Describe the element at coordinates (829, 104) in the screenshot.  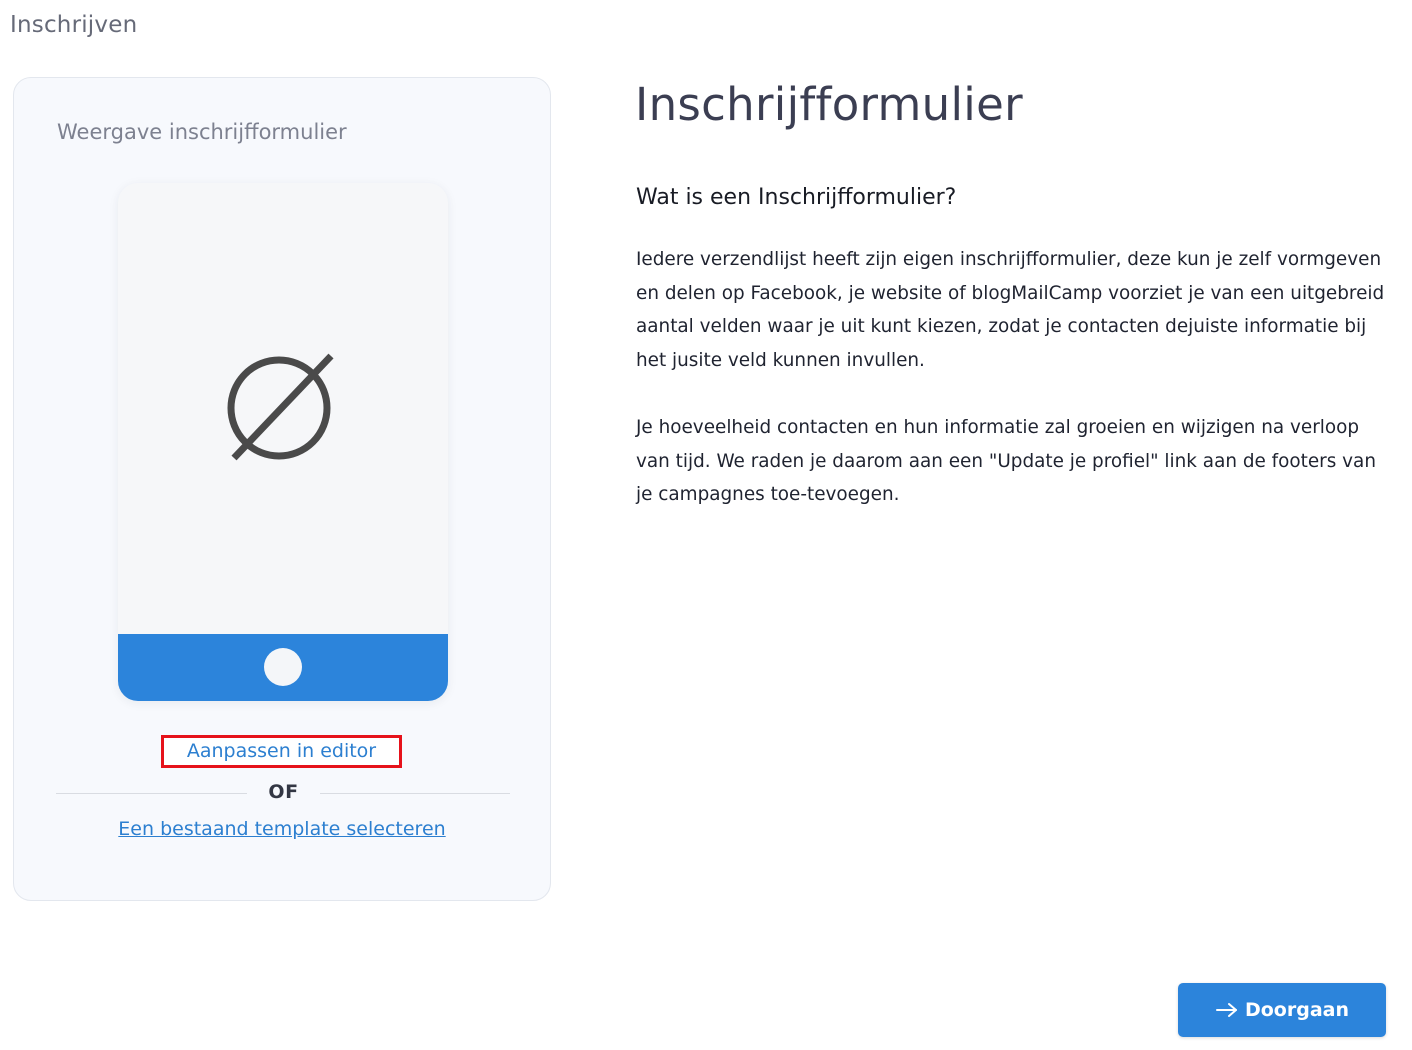
I see `info-title: Inschrijfformulier` at that location.